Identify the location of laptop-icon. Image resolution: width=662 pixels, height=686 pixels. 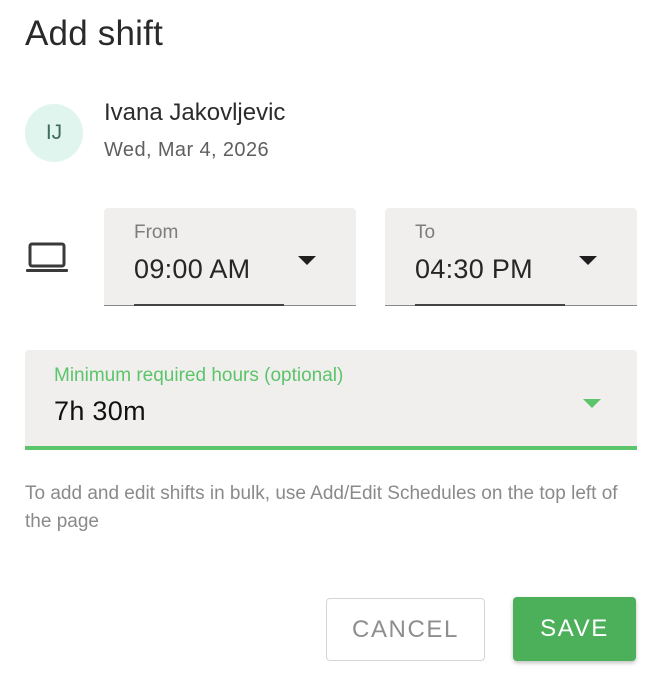
(47, 257).